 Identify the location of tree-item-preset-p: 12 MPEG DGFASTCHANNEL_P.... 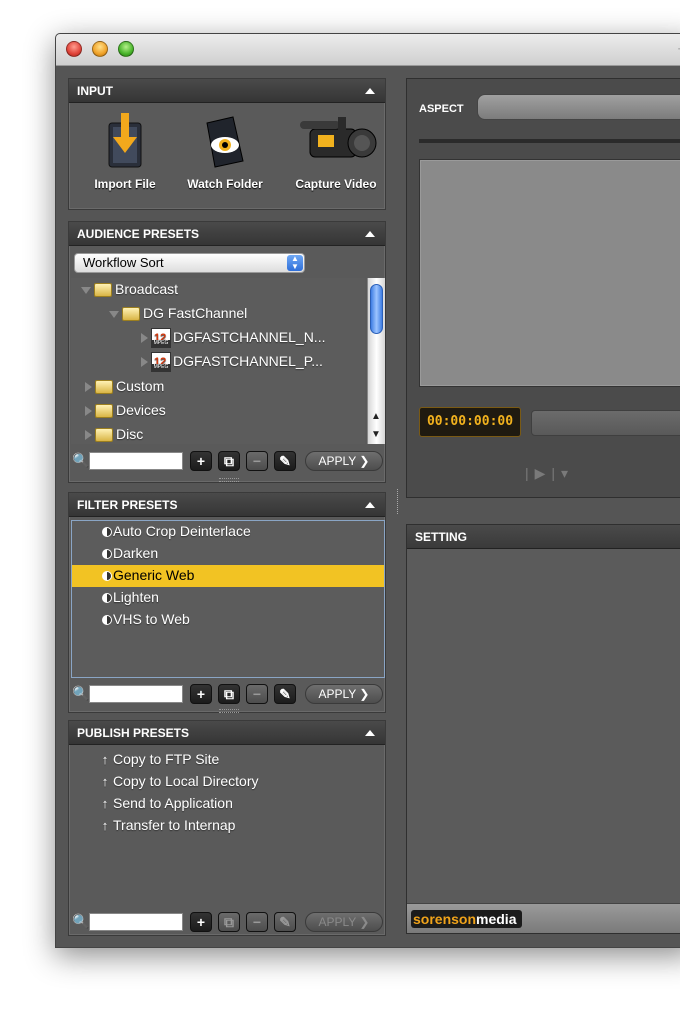
(232, 362).